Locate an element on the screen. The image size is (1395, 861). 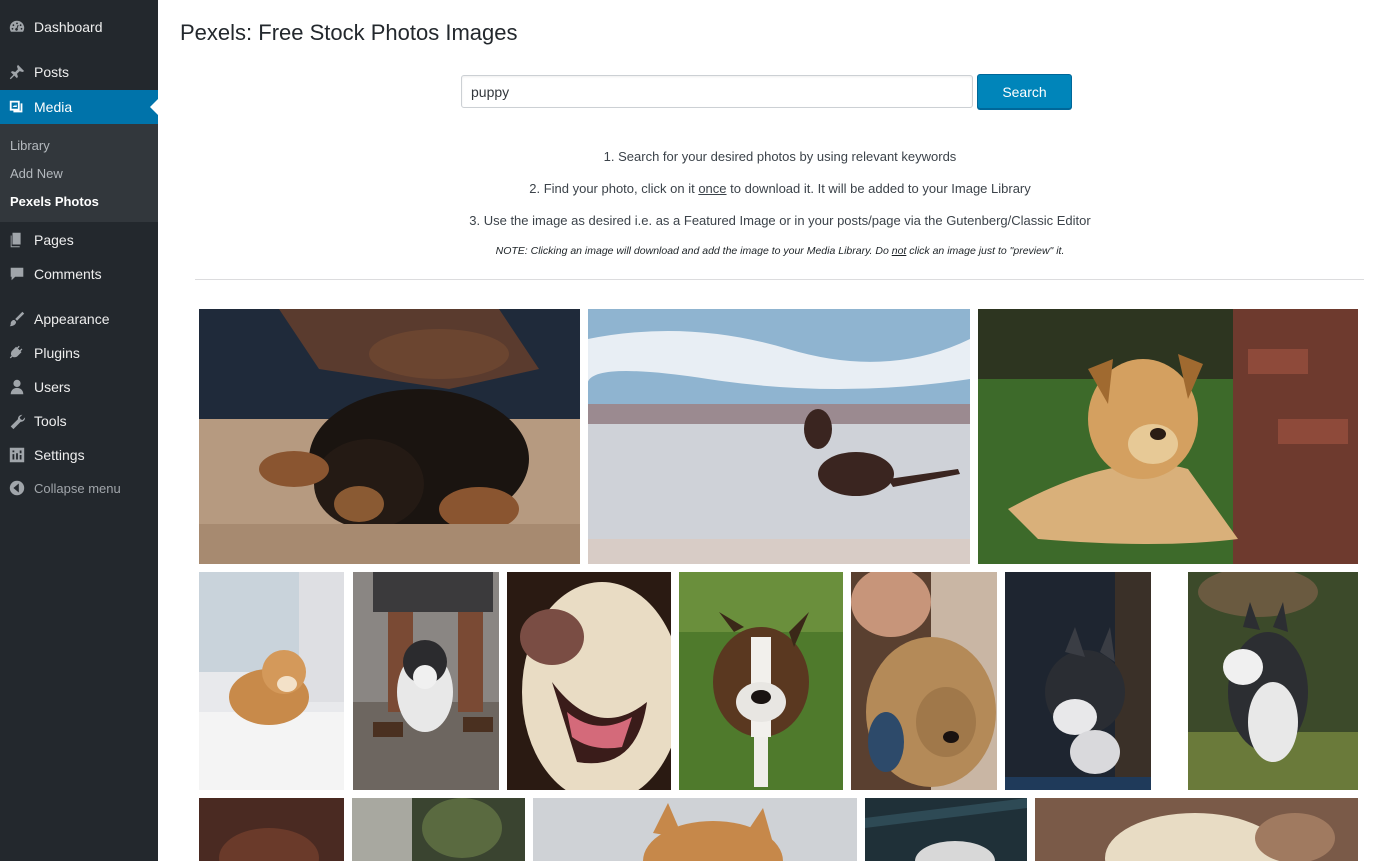
comment-icon is located at coordinates (17, 274).